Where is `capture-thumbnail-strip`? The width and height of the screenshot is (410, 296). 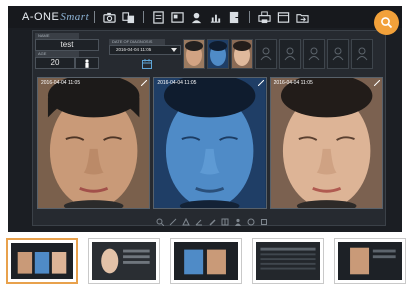 capture-thumbnail-strip is located at coordinates (283, 54).